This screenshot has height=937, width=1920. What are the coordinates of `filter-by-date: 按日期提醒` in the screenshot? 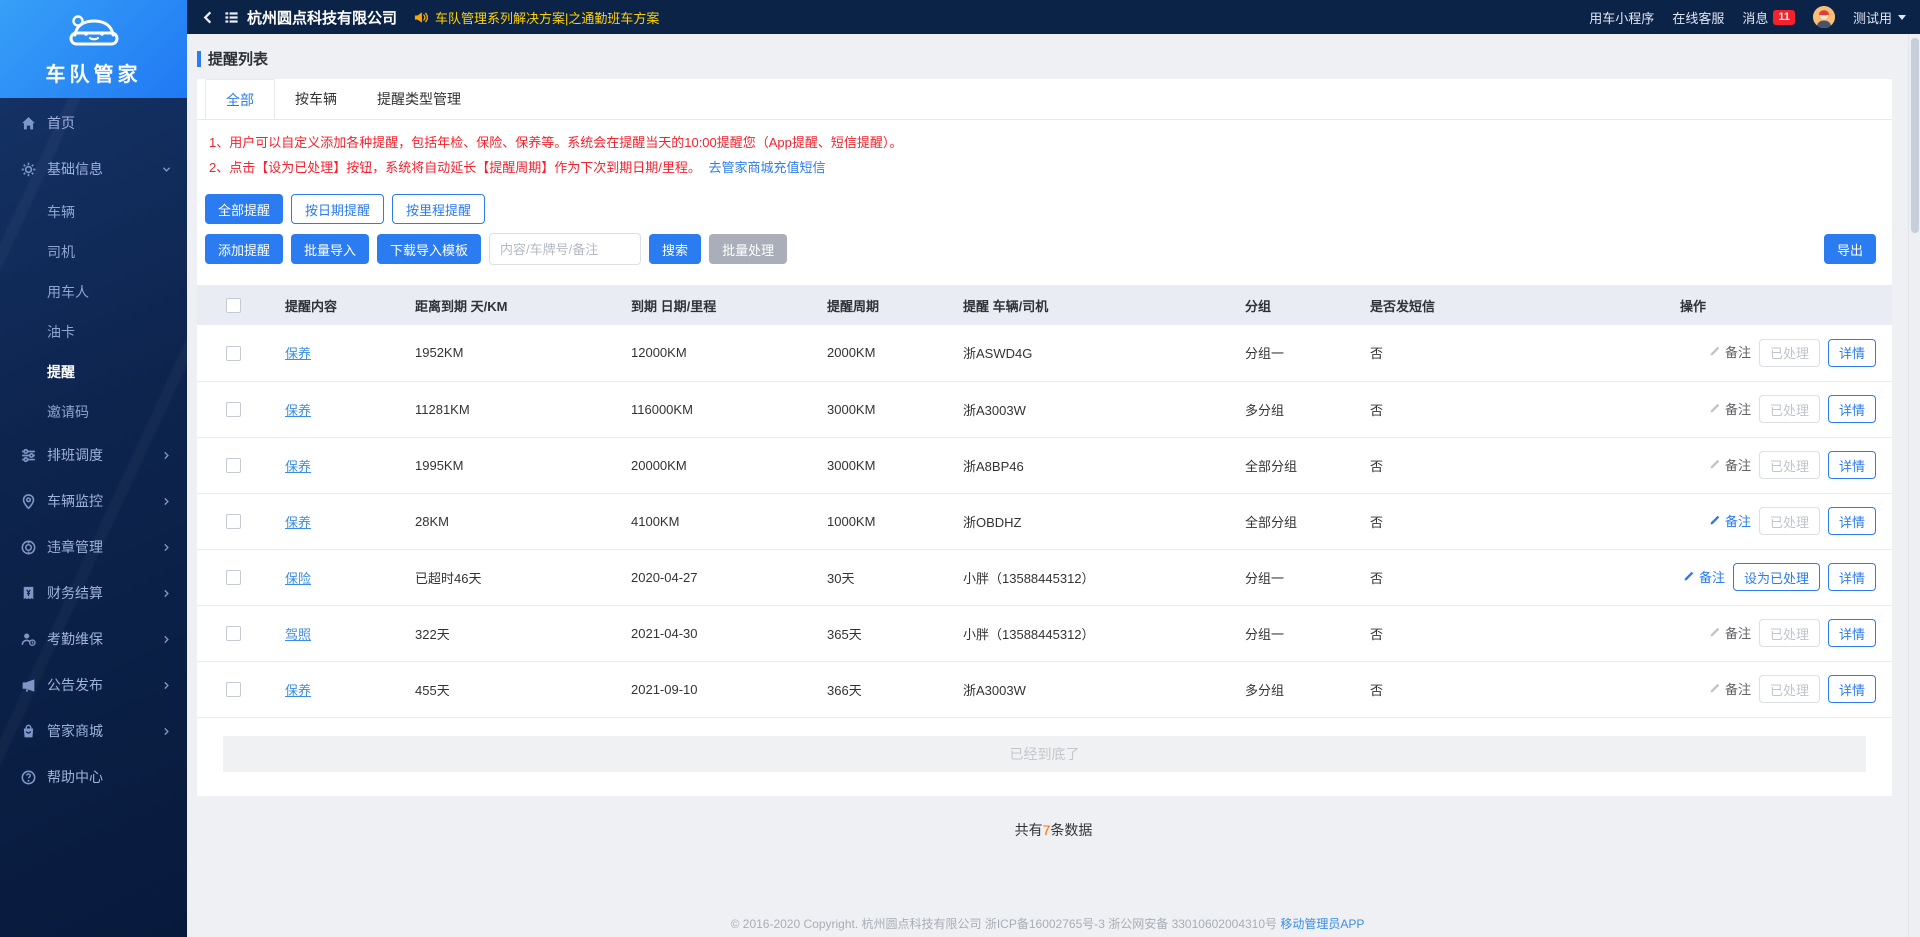 It's located at (338, 209).